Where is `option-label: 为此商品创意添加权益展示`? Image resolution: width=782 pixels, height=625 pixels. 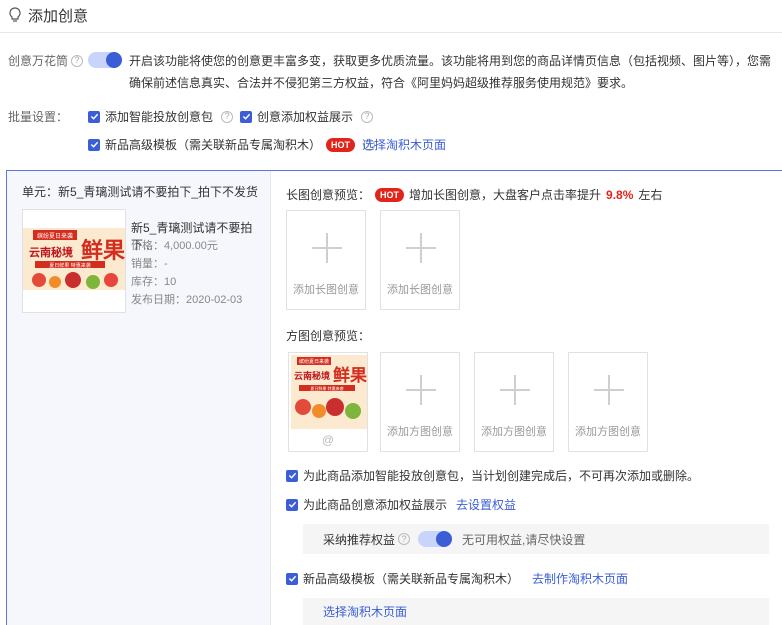
option-label: 为此商品创意添加权益展示 is located at coordinates (375, 505).